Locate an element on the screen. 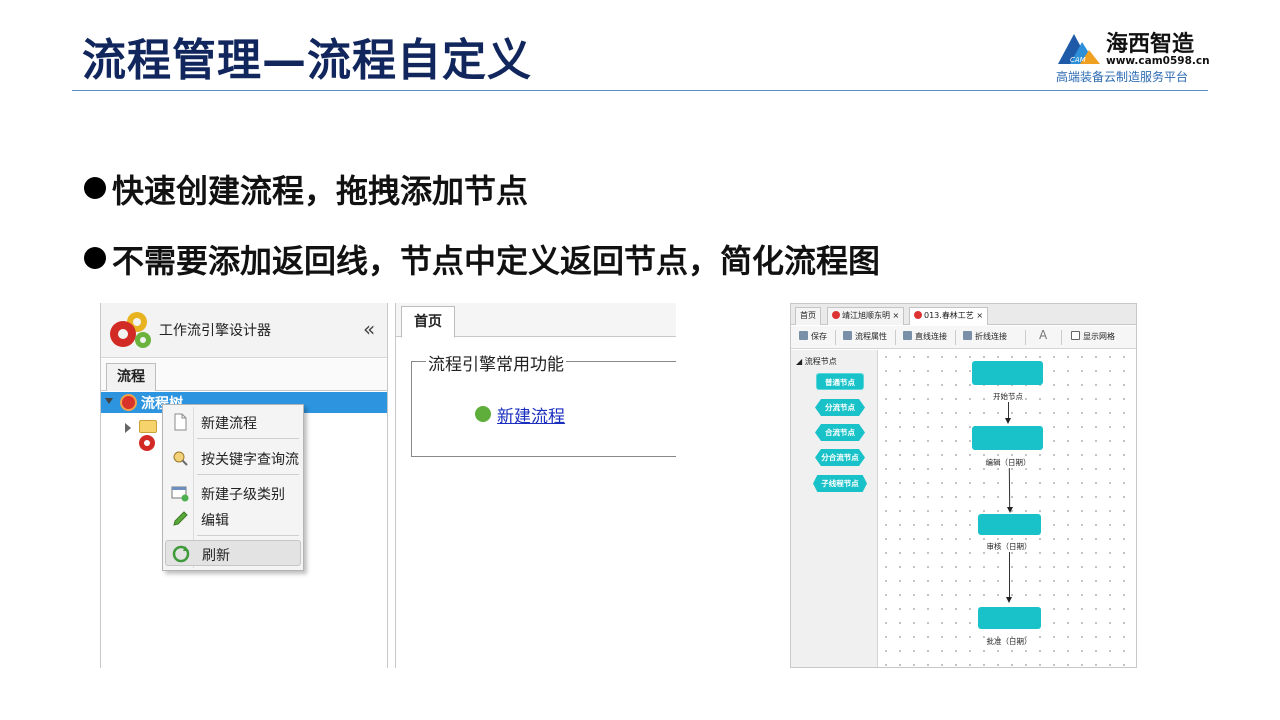 The width and height of the screenshot is (1280, 720). menu-item-label: 新建子级类别 is located at coordinates (243, 495).